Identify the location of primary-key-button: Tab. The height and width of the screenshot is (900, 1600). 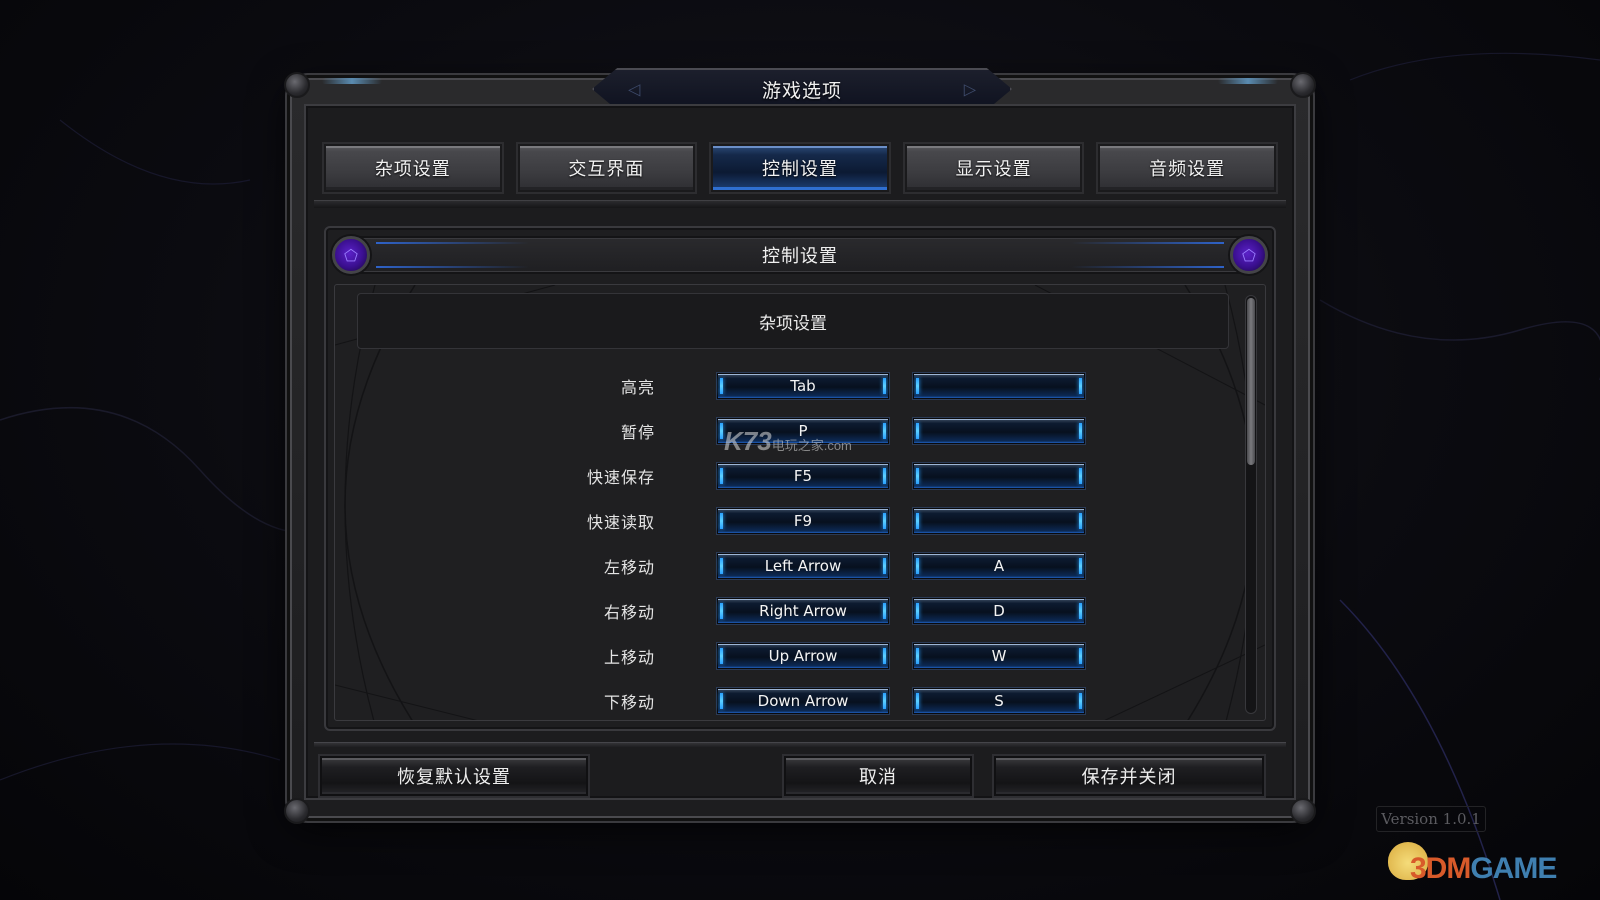
(803, 385).